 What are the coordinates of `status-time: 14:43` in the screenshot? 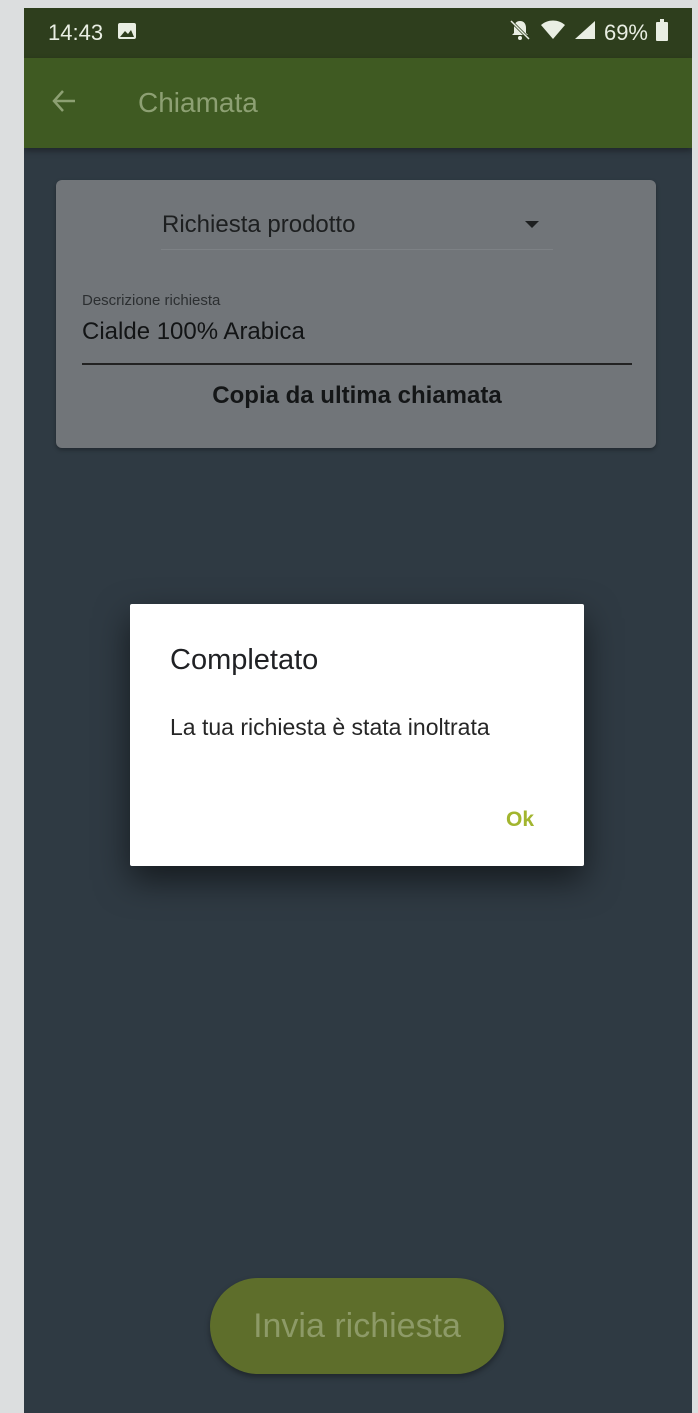 It's located at (76, 32).